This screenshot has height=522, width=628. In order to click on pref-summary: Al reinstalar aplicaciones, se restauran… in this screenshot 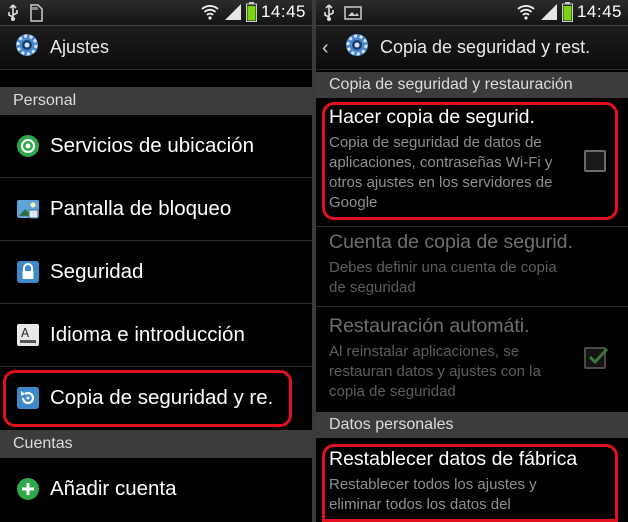, I will do `click(435, 371)`.